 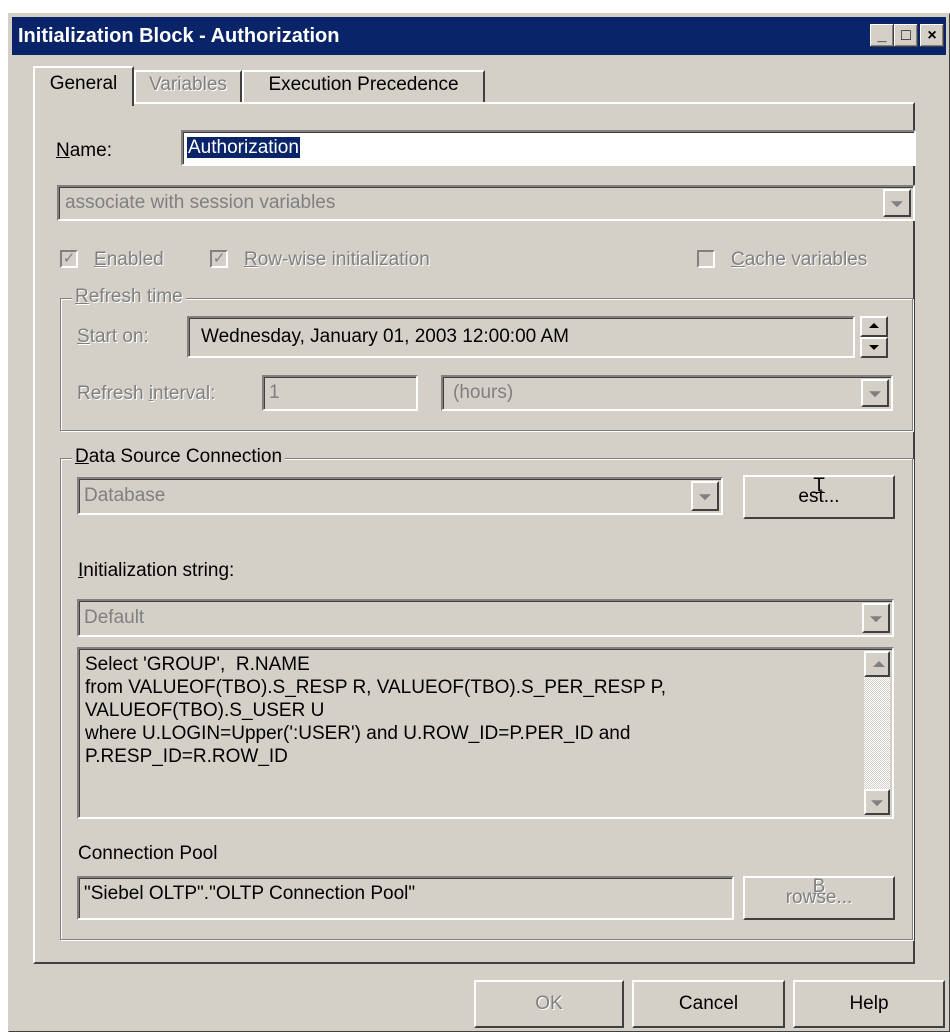 I want to click on name-value: Authorization, so click(x=243, y=147).